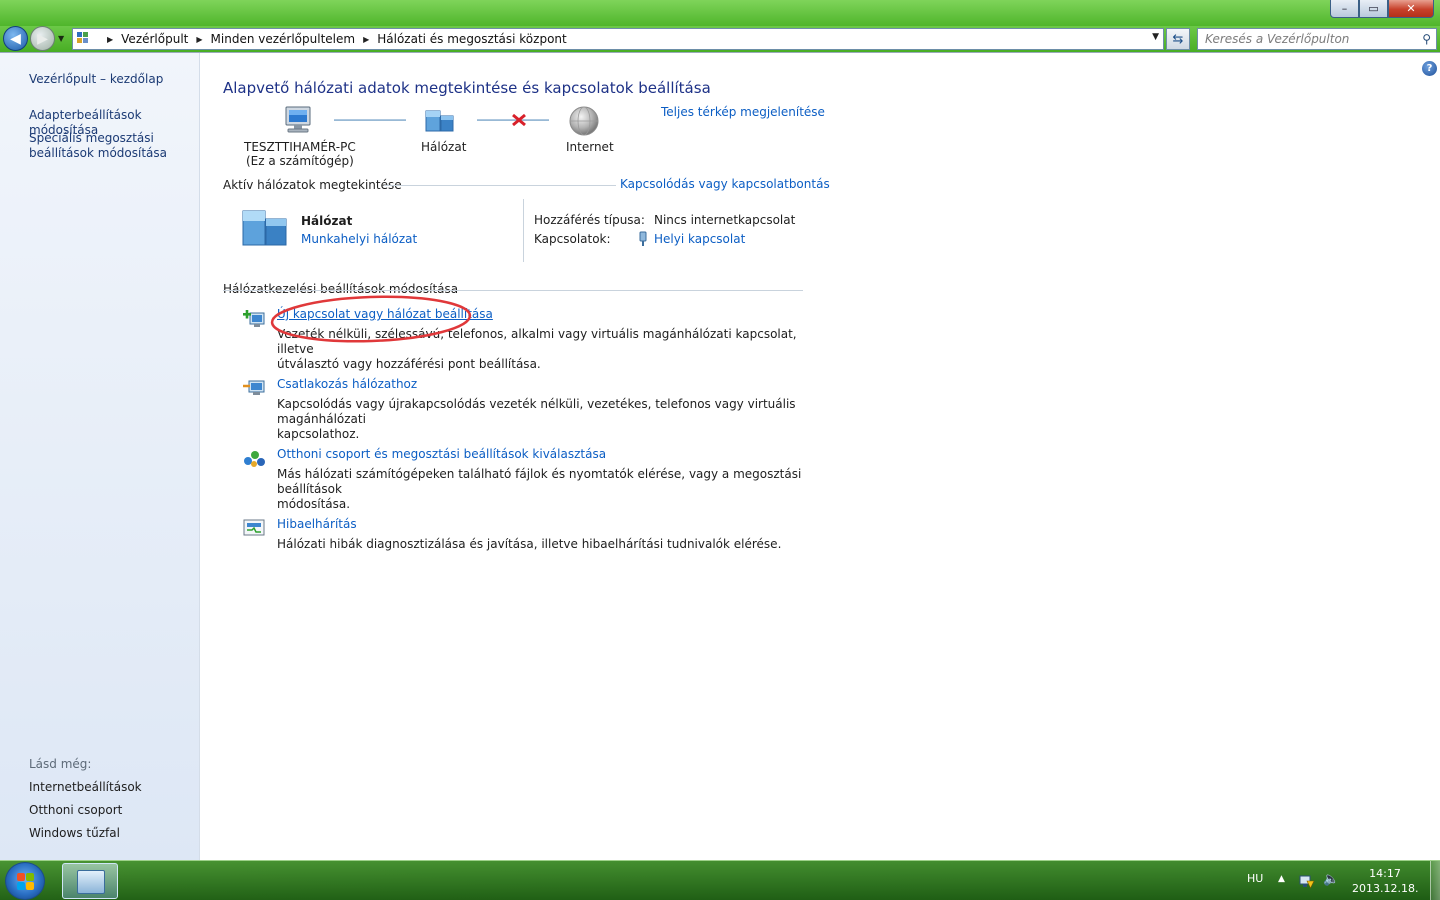  Describe the element at coordinates (91, 138) in the screenshot. I see `sidebar-item-advanced-sharing-line1: Speciális megosztási` at that location.